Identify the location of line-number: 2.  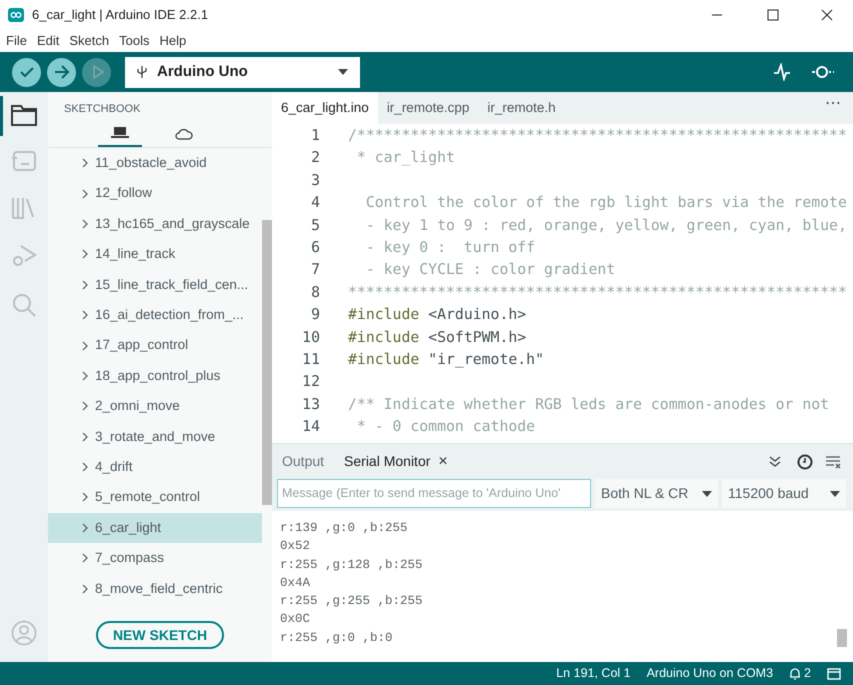
(315, 158).